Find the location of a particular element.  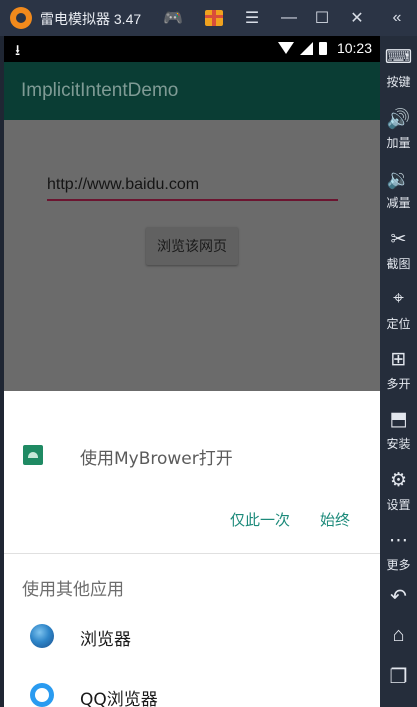

gamepad-icon: 🎮 is located at coordinates (173, 18).